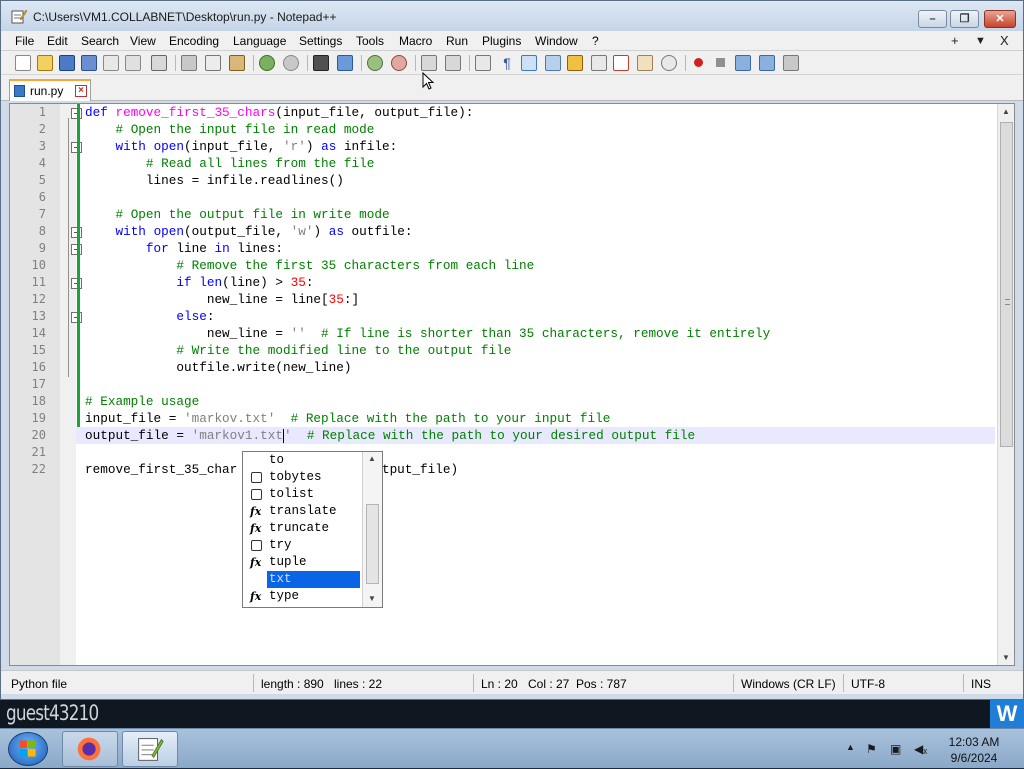  Describe the element at coordinates (575, 63) in the screenshot. I see `udl-icon` at that location.